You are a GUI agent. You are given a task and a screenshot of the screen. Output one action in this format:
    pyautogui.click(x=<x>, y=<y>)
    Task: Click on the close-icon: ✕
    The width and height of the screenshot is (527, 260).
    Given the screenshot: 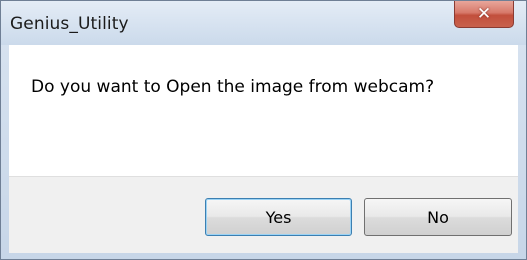 What is the action you would take?
    pyautogui.click(x=484, y=13)
    